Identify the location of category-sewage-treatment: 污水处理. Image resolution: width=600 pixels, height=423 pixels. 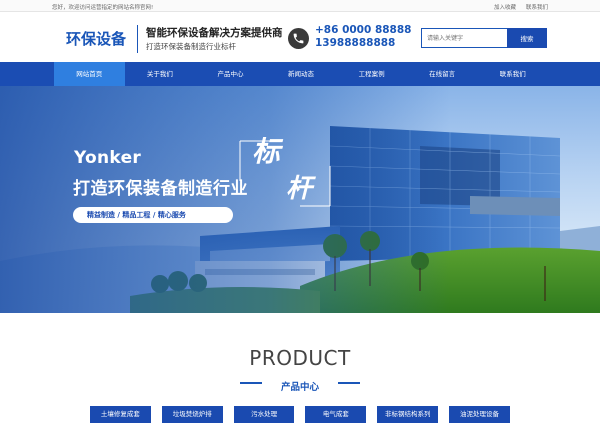
(264, 414).